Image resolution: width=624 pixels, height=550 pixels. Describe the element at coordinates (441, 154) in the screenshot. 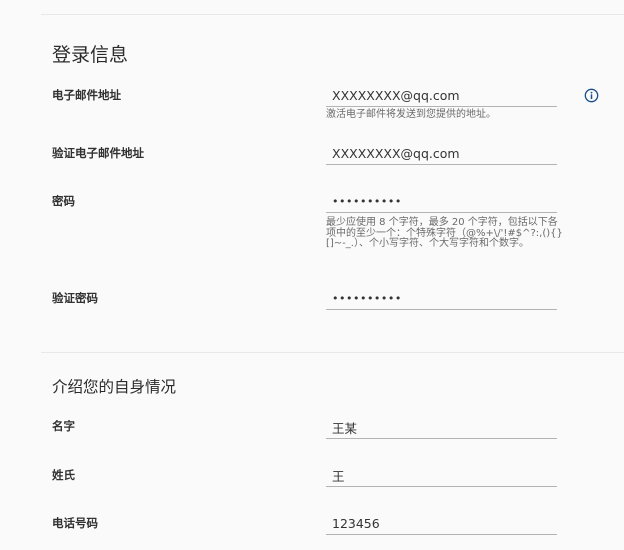

I see `confirm-email-field` at that location.